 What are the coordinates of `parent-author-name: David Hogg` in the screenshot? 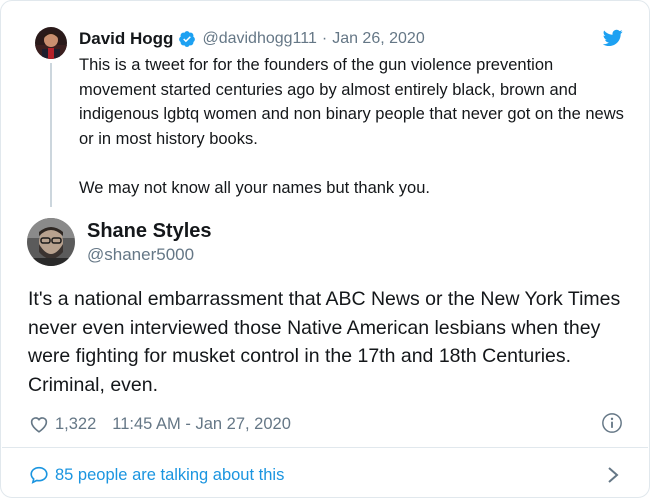 It's located at (126, 39).